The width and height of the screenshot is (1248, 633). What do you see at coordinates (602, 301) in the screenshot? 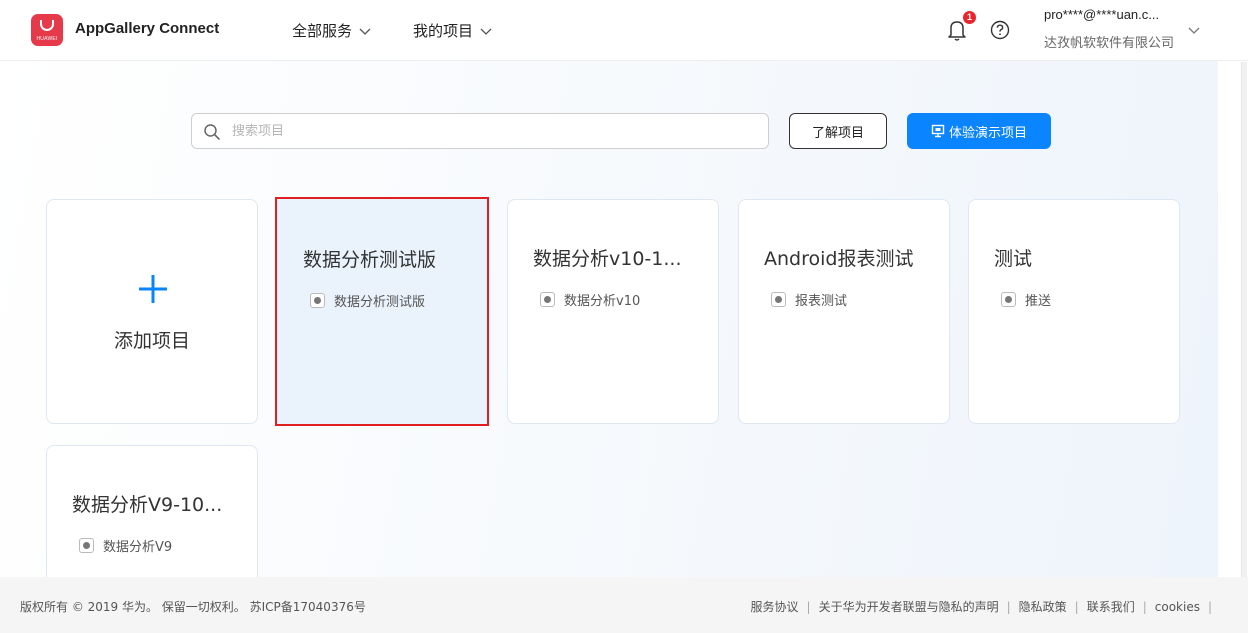
I see `project-app-name: 数据分析v10` at bounding box center [602, 301].